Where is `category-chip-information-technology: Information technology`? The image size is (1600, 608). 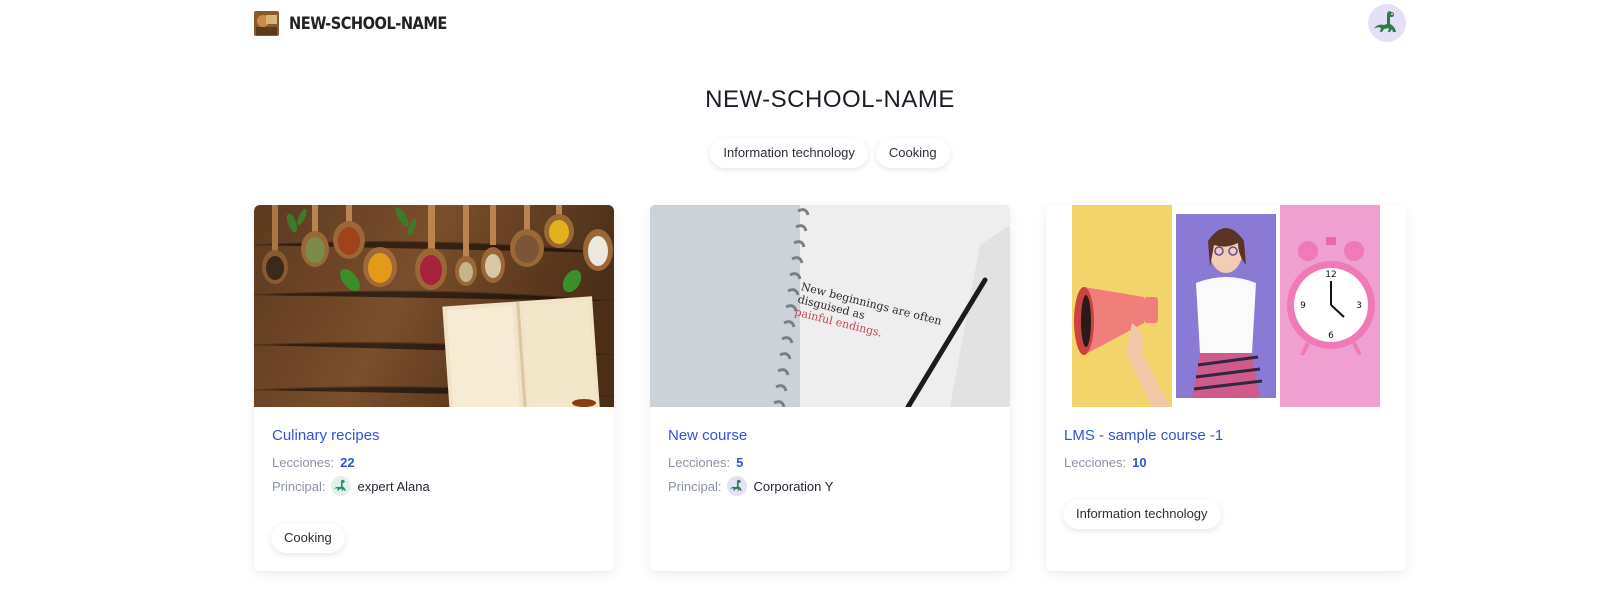 category-chip-information-technology: Information technology is located at coordinates (789, 153).